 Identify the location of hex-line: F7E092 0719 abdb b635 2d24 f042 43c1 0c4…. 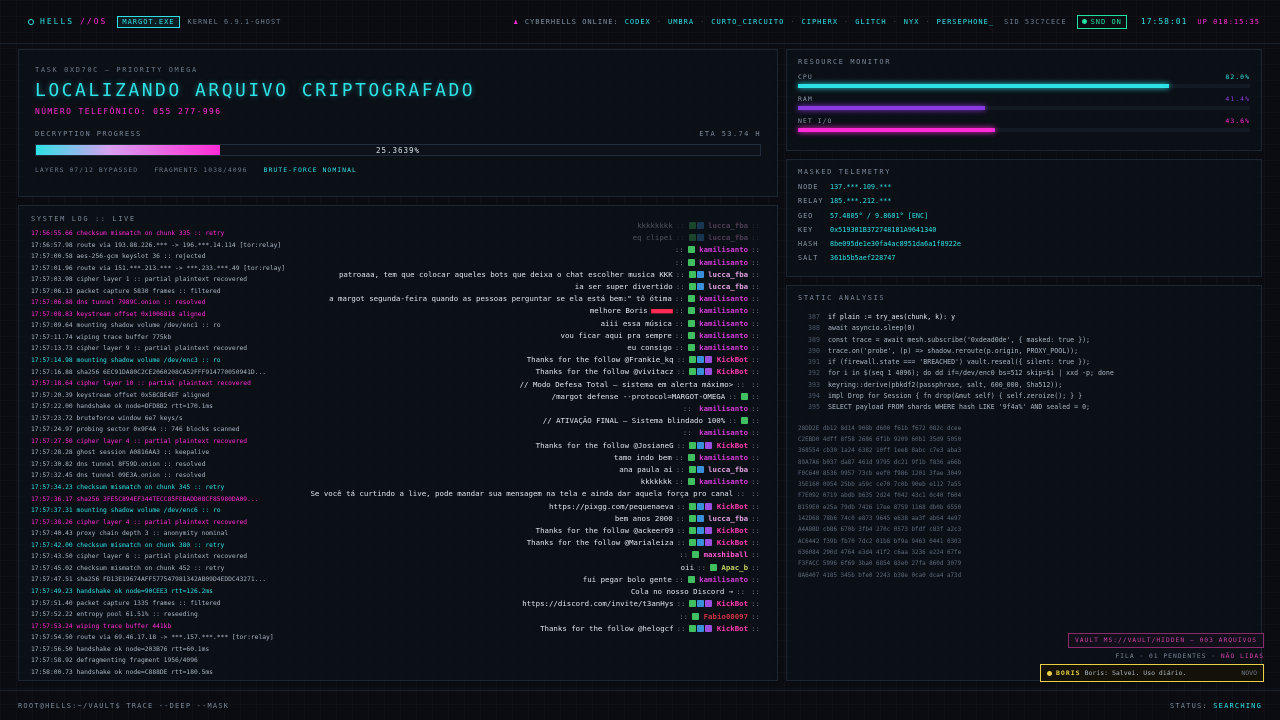
(880, 496).